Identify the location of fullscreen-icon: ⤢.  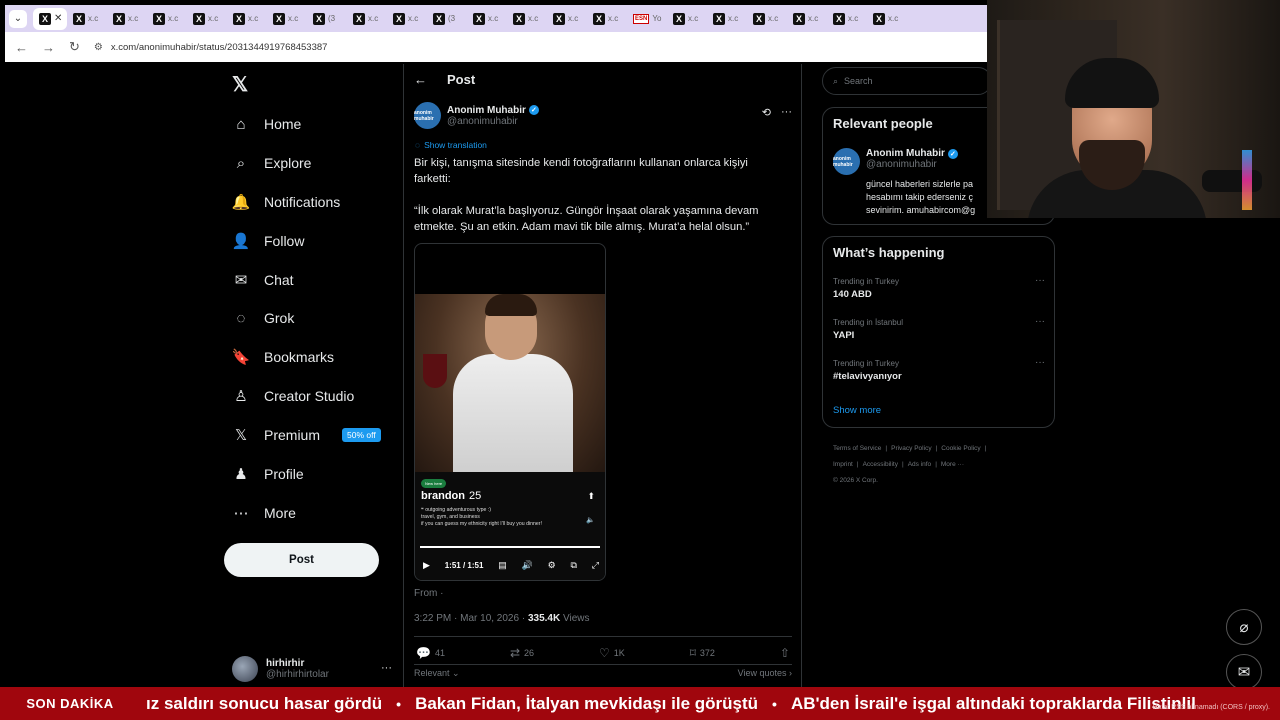
(595, 565).